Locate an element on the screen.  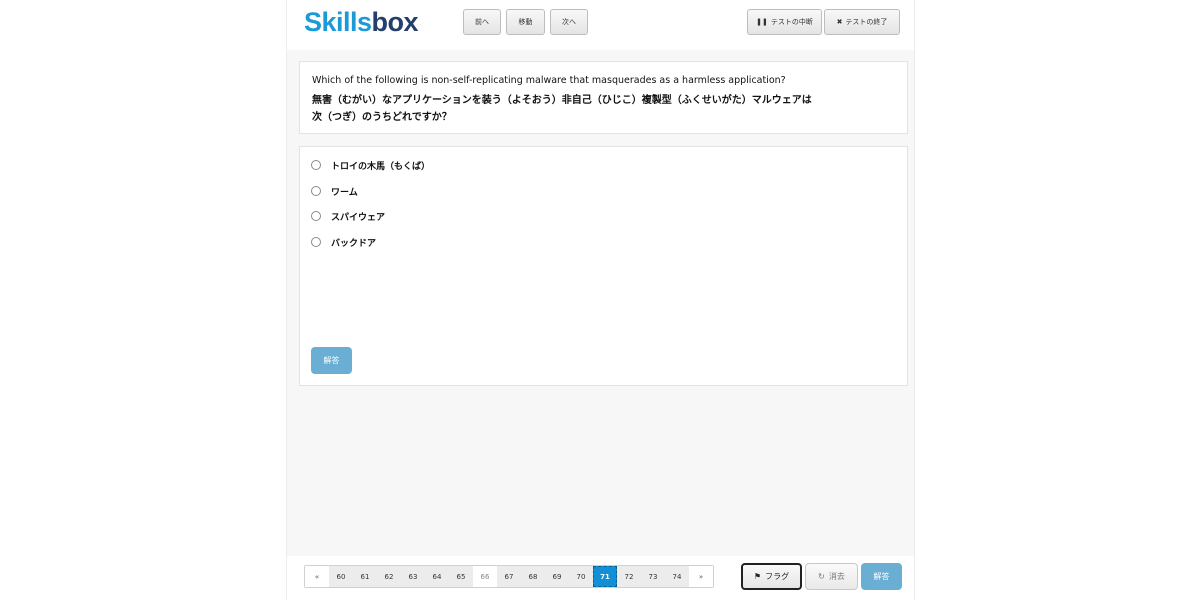
page-72: 72 is located at coordinates (629, 576).